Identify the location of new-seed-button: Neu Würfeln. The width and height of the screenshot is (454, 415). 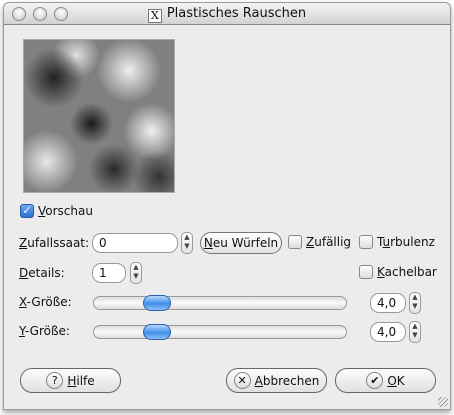
(241, 243).